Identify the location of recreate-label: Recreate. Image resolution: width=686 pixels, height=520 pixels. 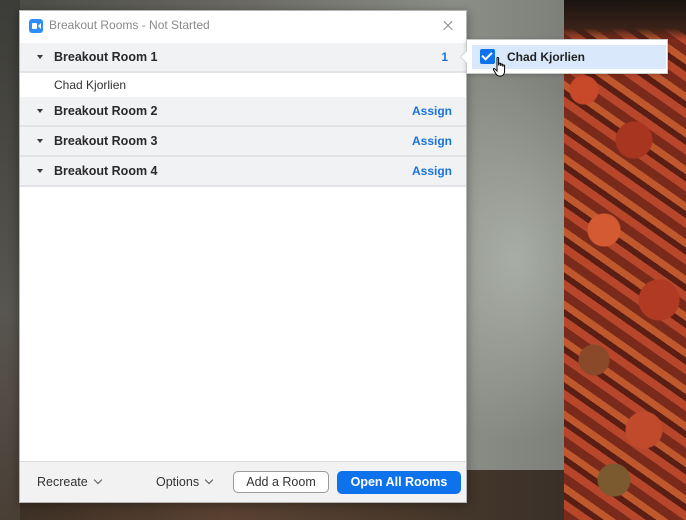
(62, 482).